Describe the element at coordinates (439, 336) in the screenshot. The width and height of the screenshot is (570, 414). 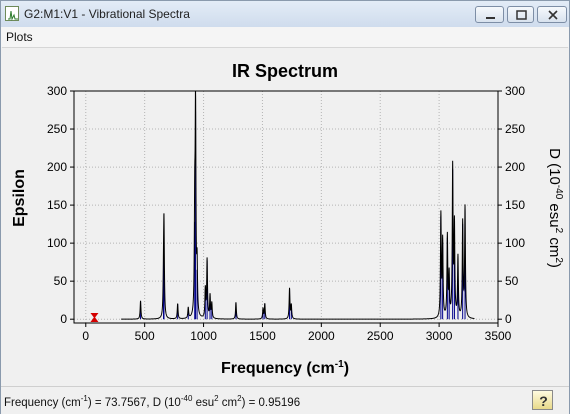
I see `x-tick-label: 3000` at that location.